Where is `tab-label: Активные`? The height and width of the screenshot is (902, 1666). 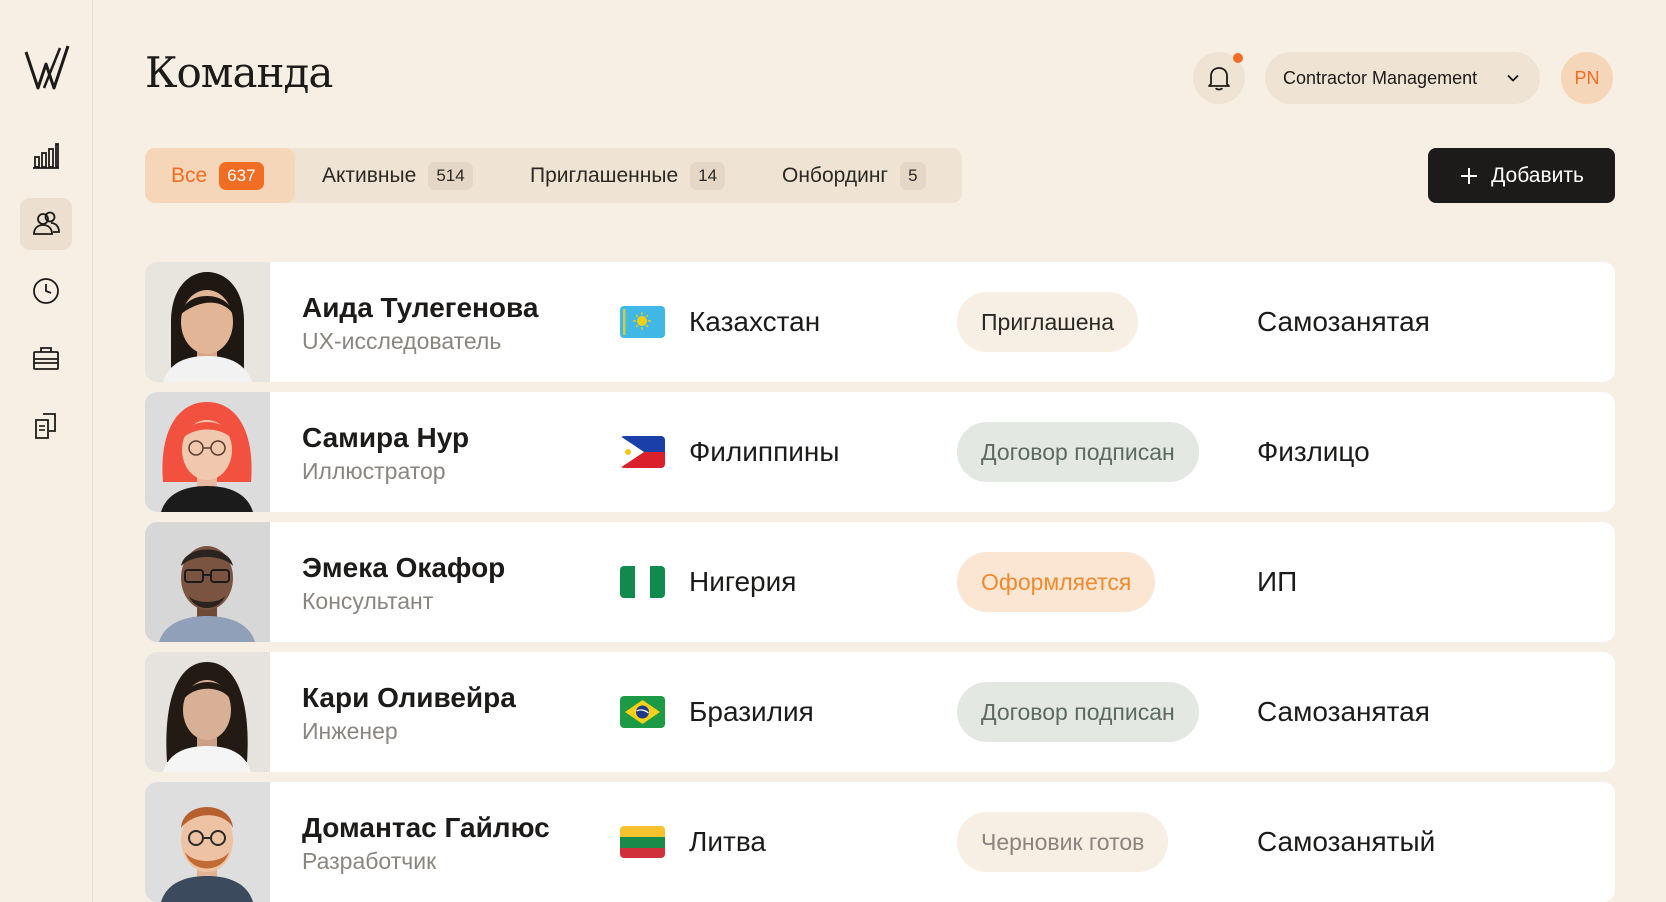 tab-label: Активные is located at coordinates (369, 175).